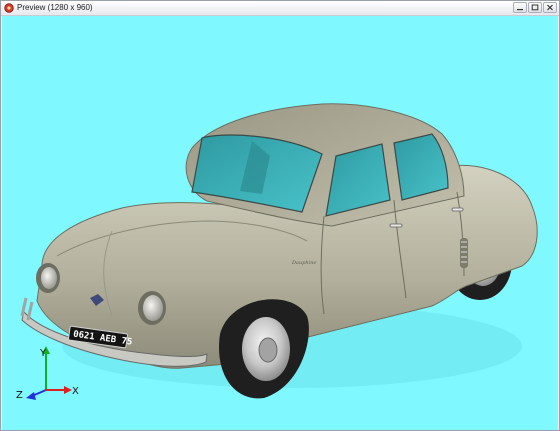 The width and height of the screenshot is (560, 431). I want to click on close-button, so click(550, 7).